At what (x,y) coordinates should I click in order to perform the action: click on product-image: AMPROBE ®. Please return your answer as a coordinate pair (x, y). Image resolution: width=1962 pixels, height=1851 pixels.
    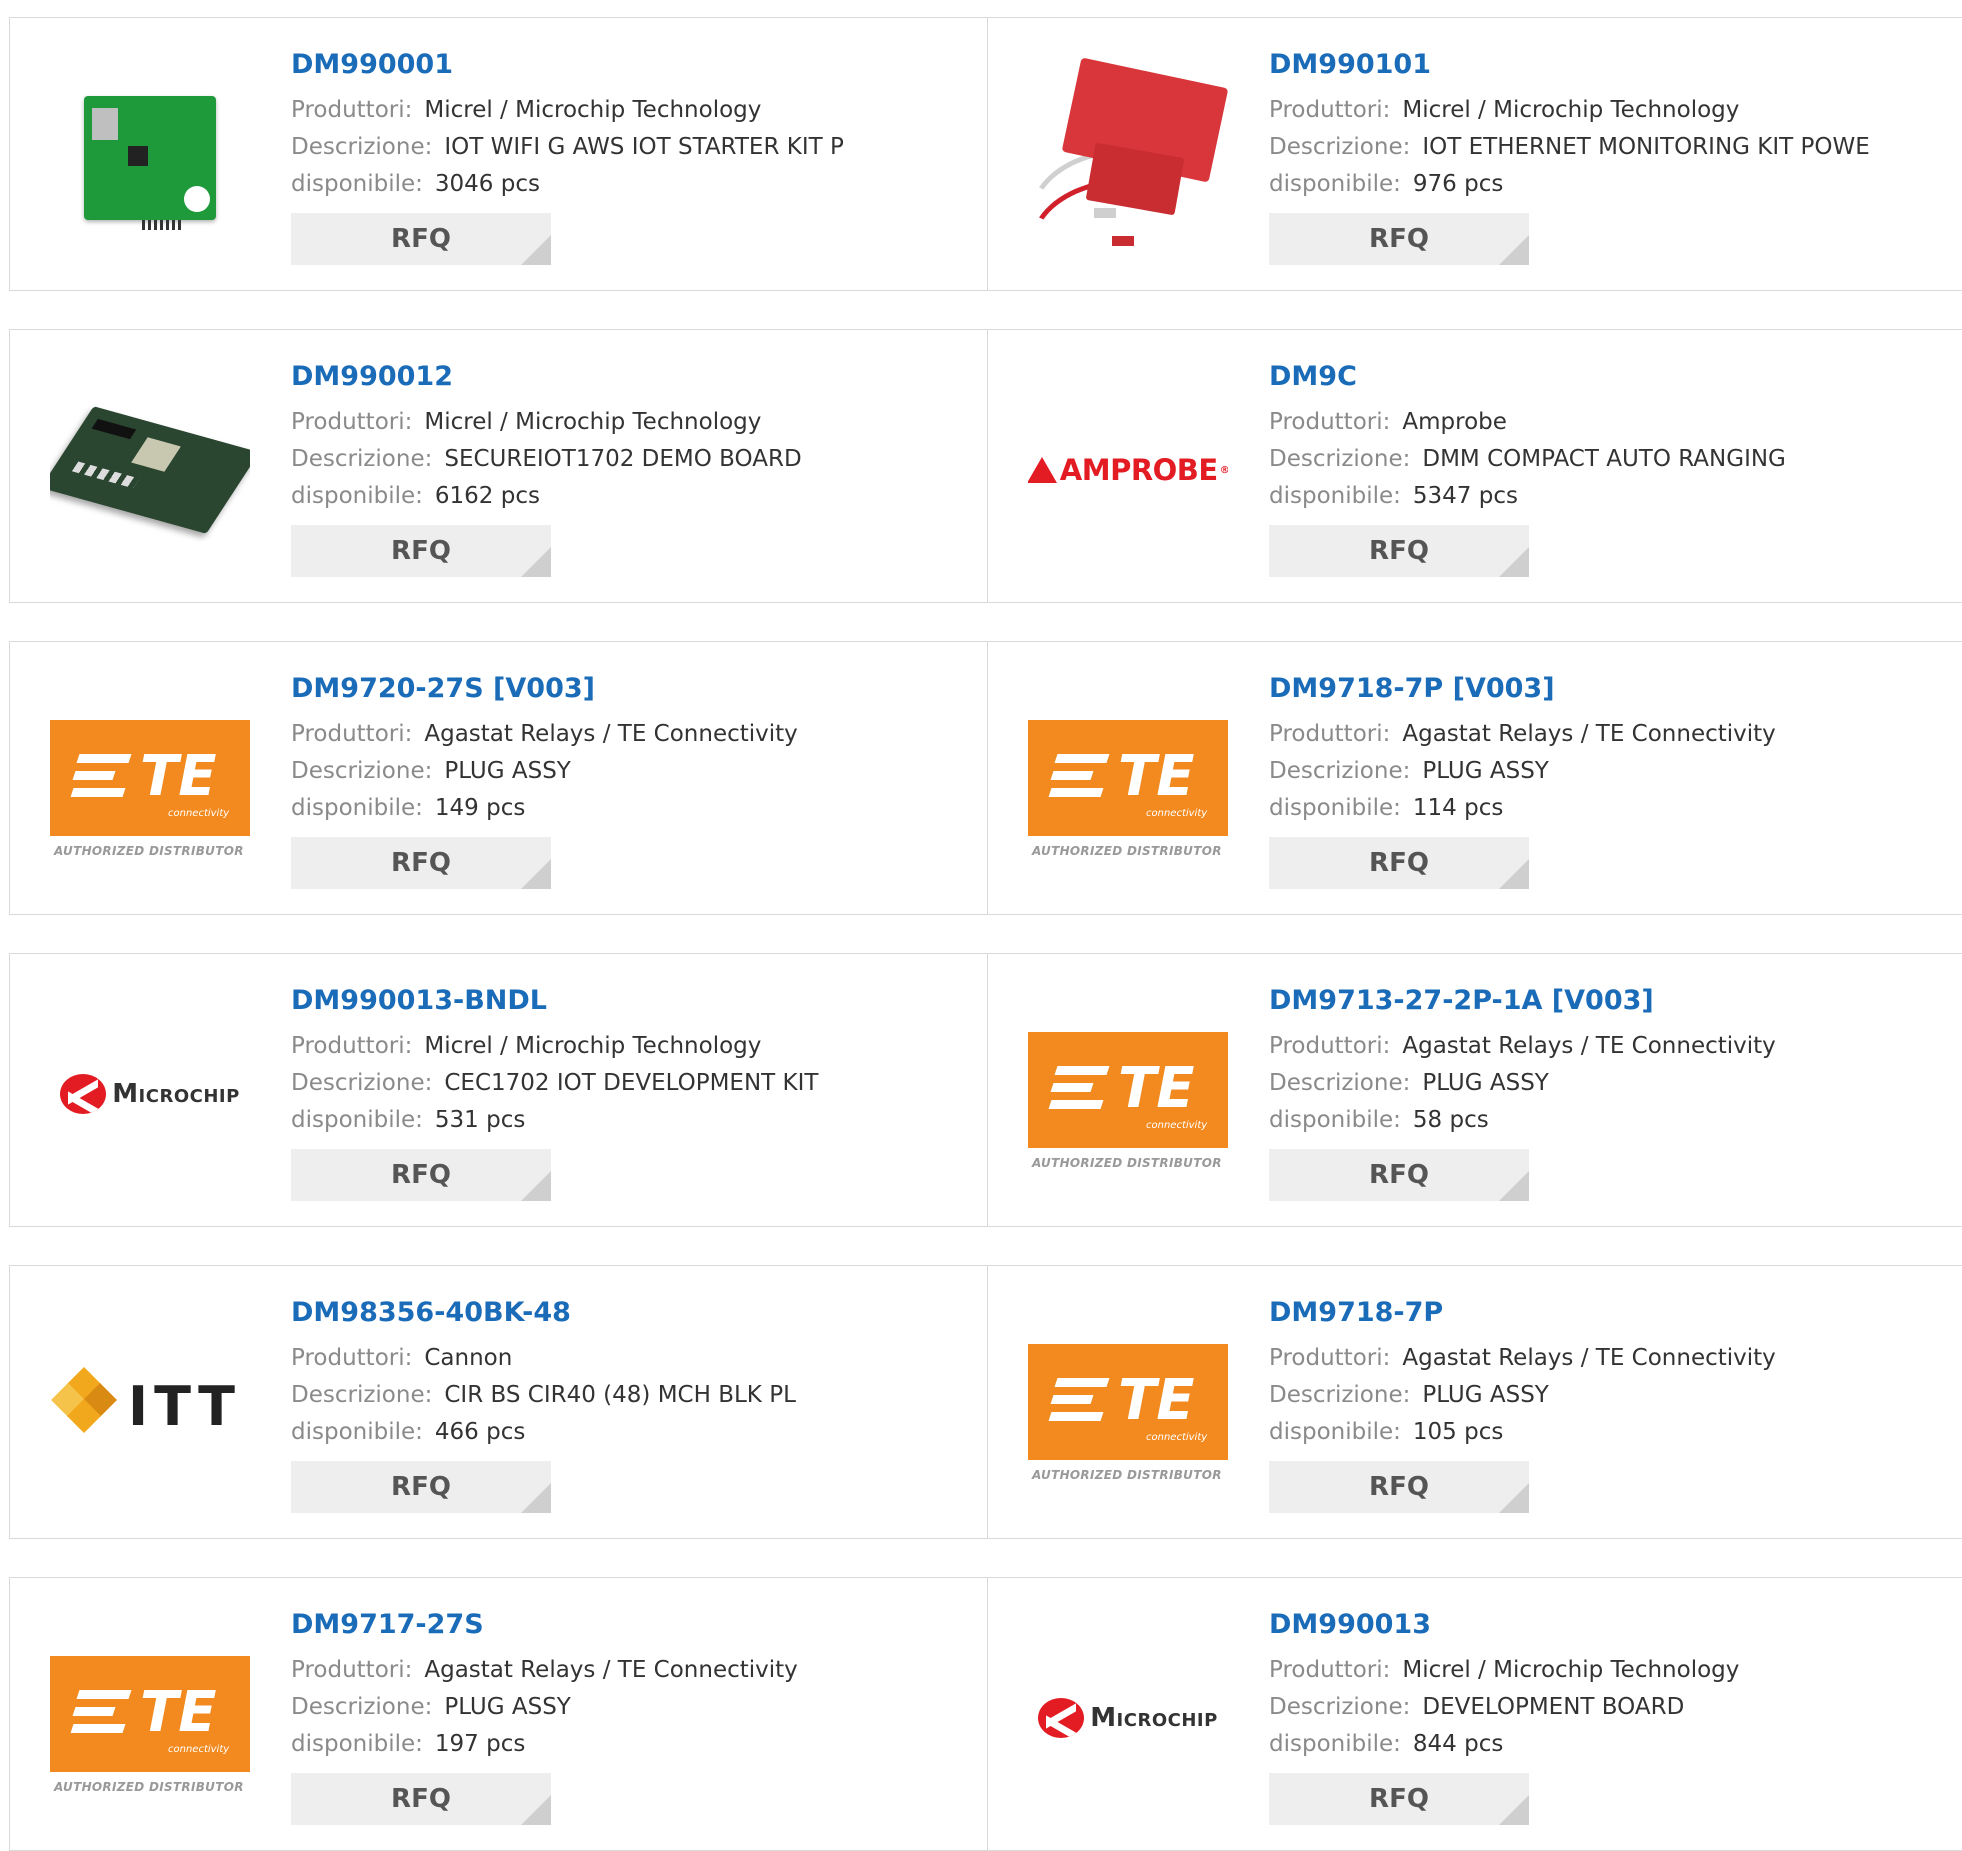
    Looking at the image, I should click on (1128, 470).